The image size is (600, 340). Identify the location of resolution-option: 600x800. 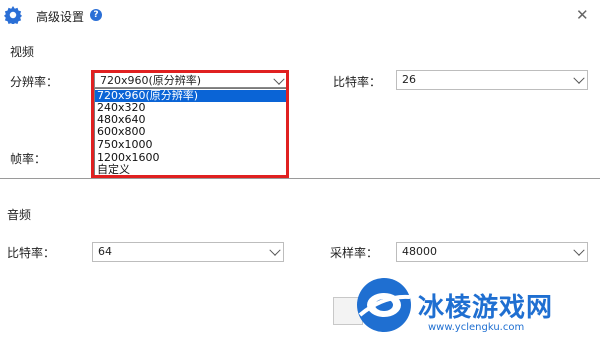
(191, 132).